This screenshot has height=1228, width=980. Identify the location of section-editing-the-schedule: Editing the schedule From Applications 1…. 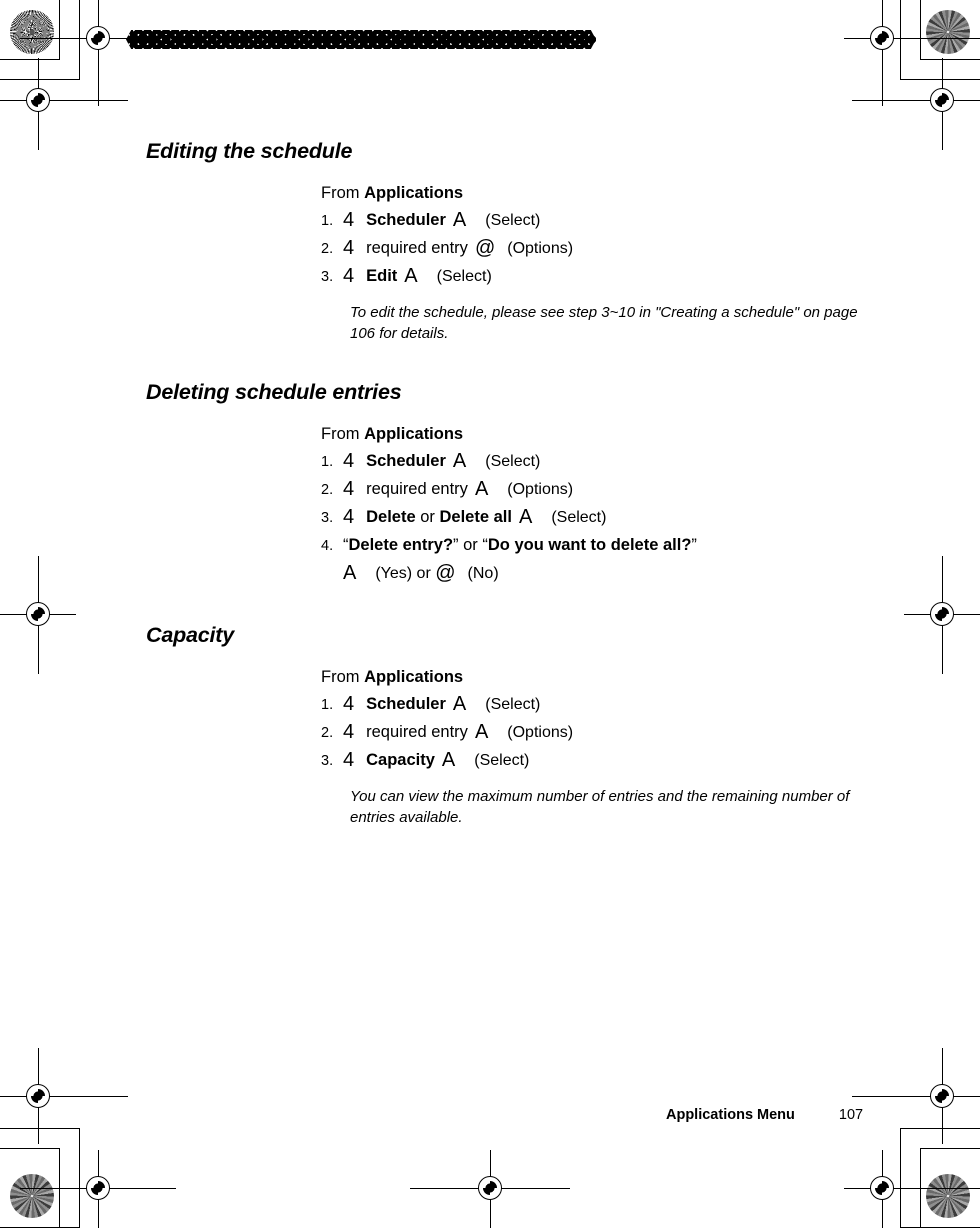
(513, 241).